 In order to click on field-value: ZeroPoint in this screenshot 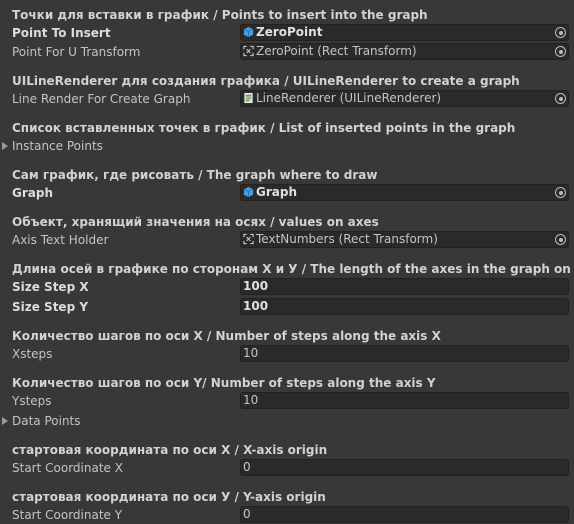, I will do `click(289, 32)`.